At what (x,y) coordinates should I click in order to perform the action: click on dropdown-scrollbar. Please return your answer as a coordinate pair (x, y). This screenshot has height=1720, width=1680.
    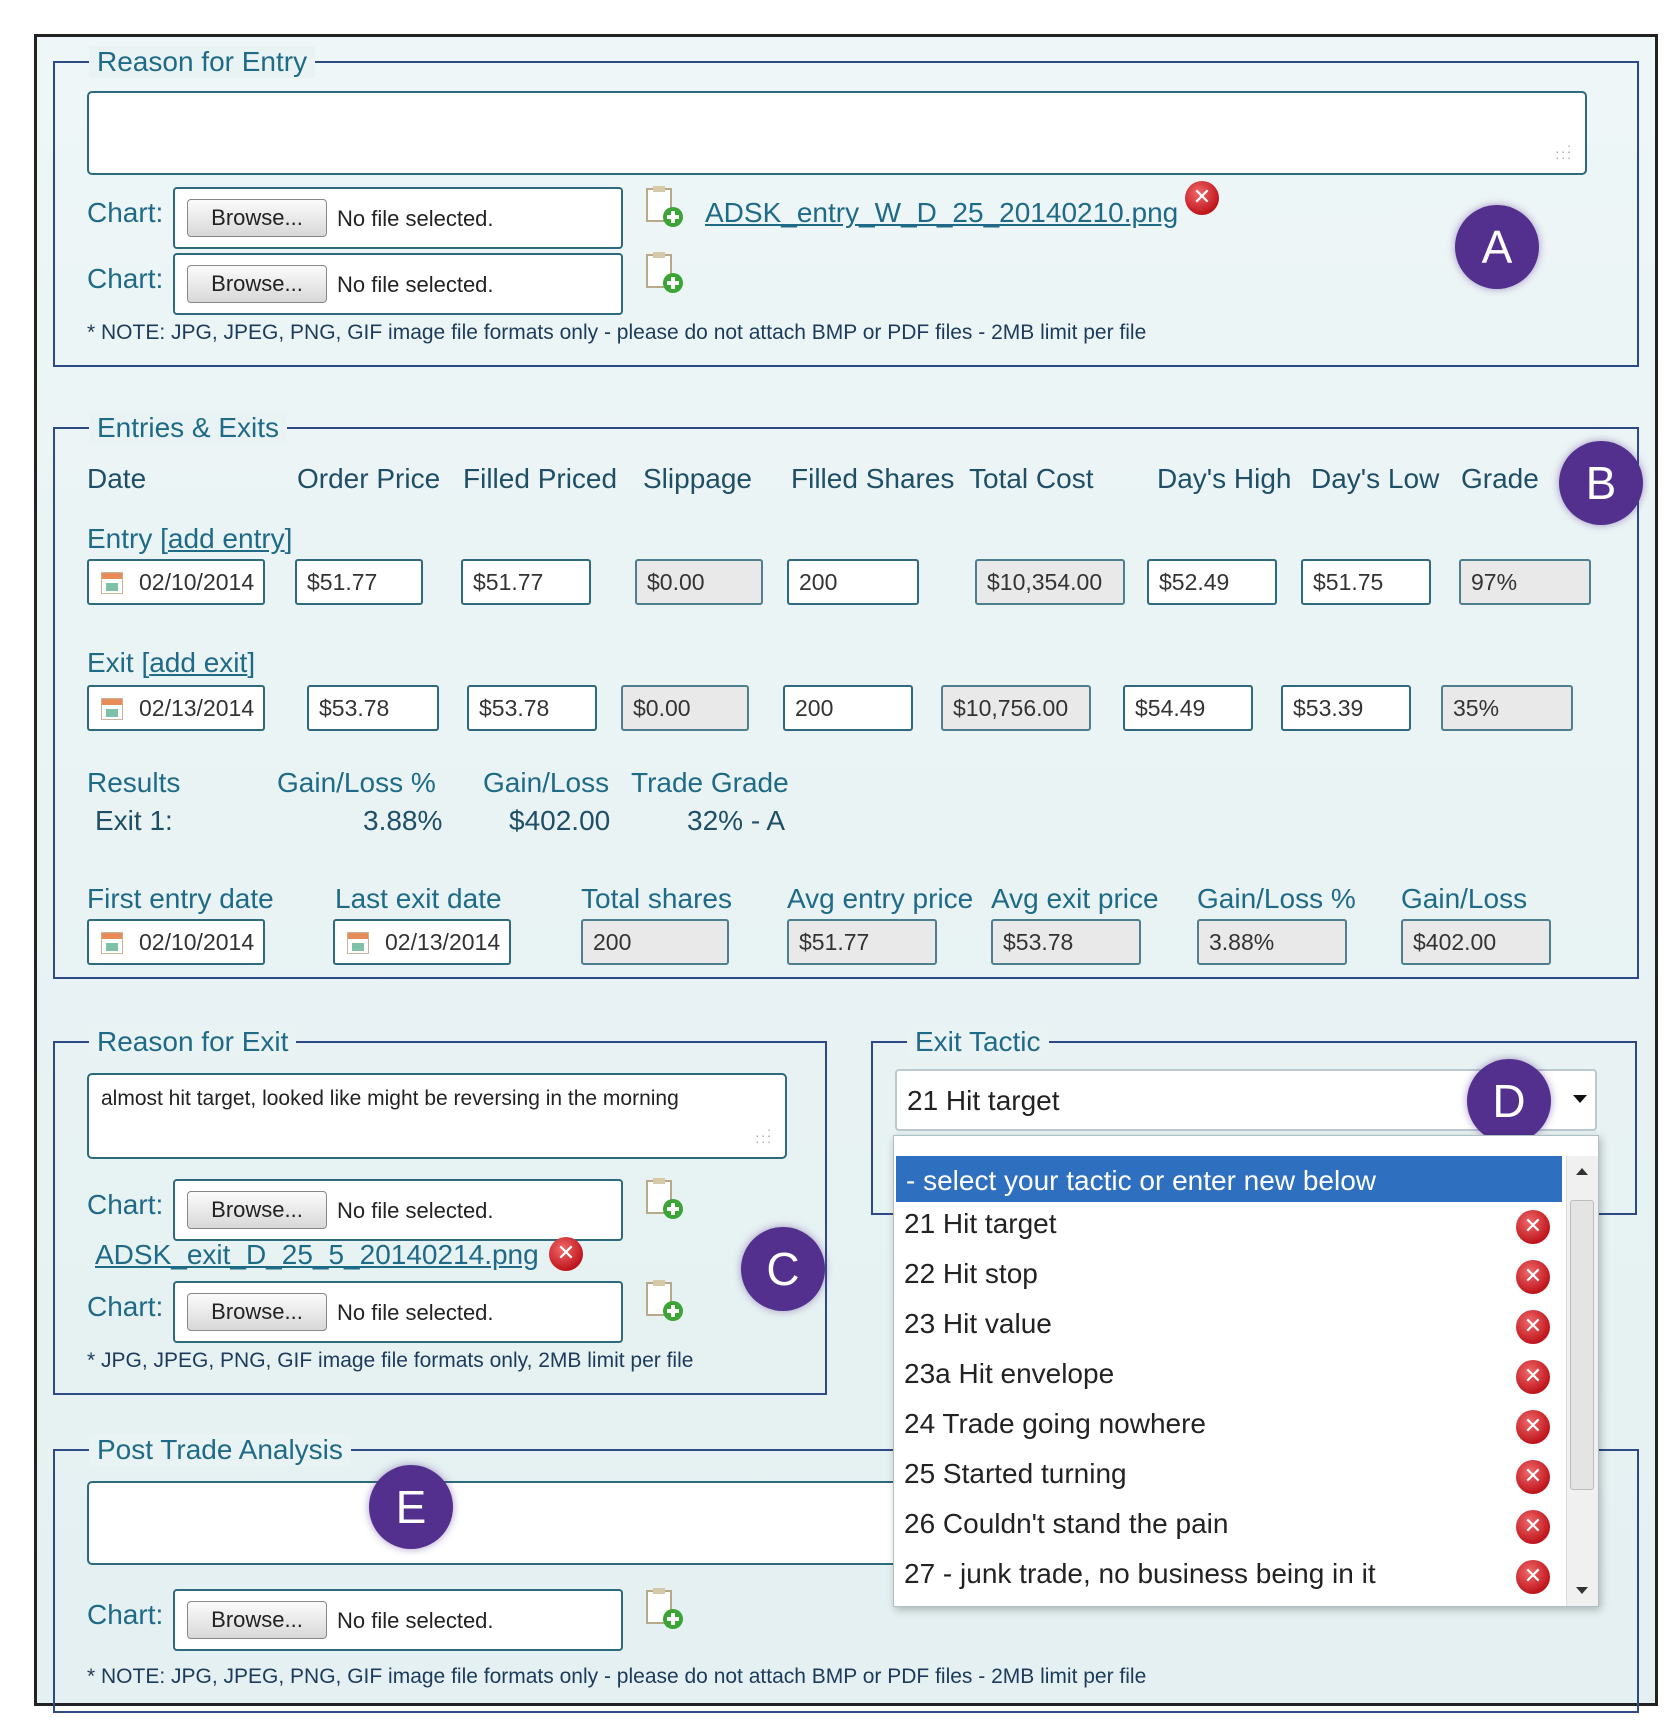
    Looking at the image, I should click on (1582, 1381).